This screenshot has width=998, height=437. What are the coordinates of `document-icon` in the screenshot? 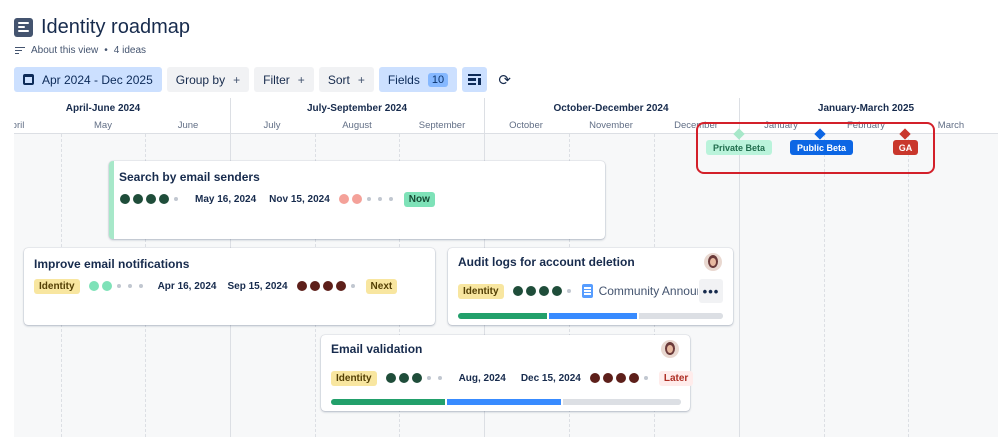 It's located at (587, 291).